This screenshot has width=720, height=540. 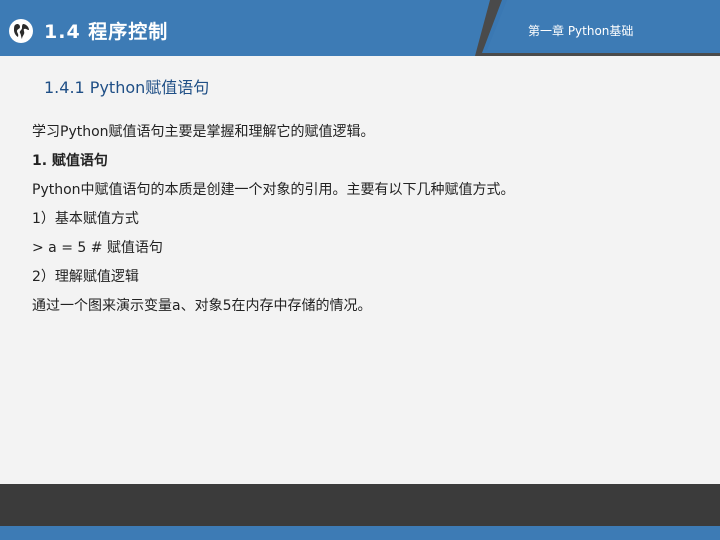 I want to click on essence-line: Python中赋值语句的本质是创建一个对象的引用。主要有以下几种赋值方式。, so click(x=273, y=190).